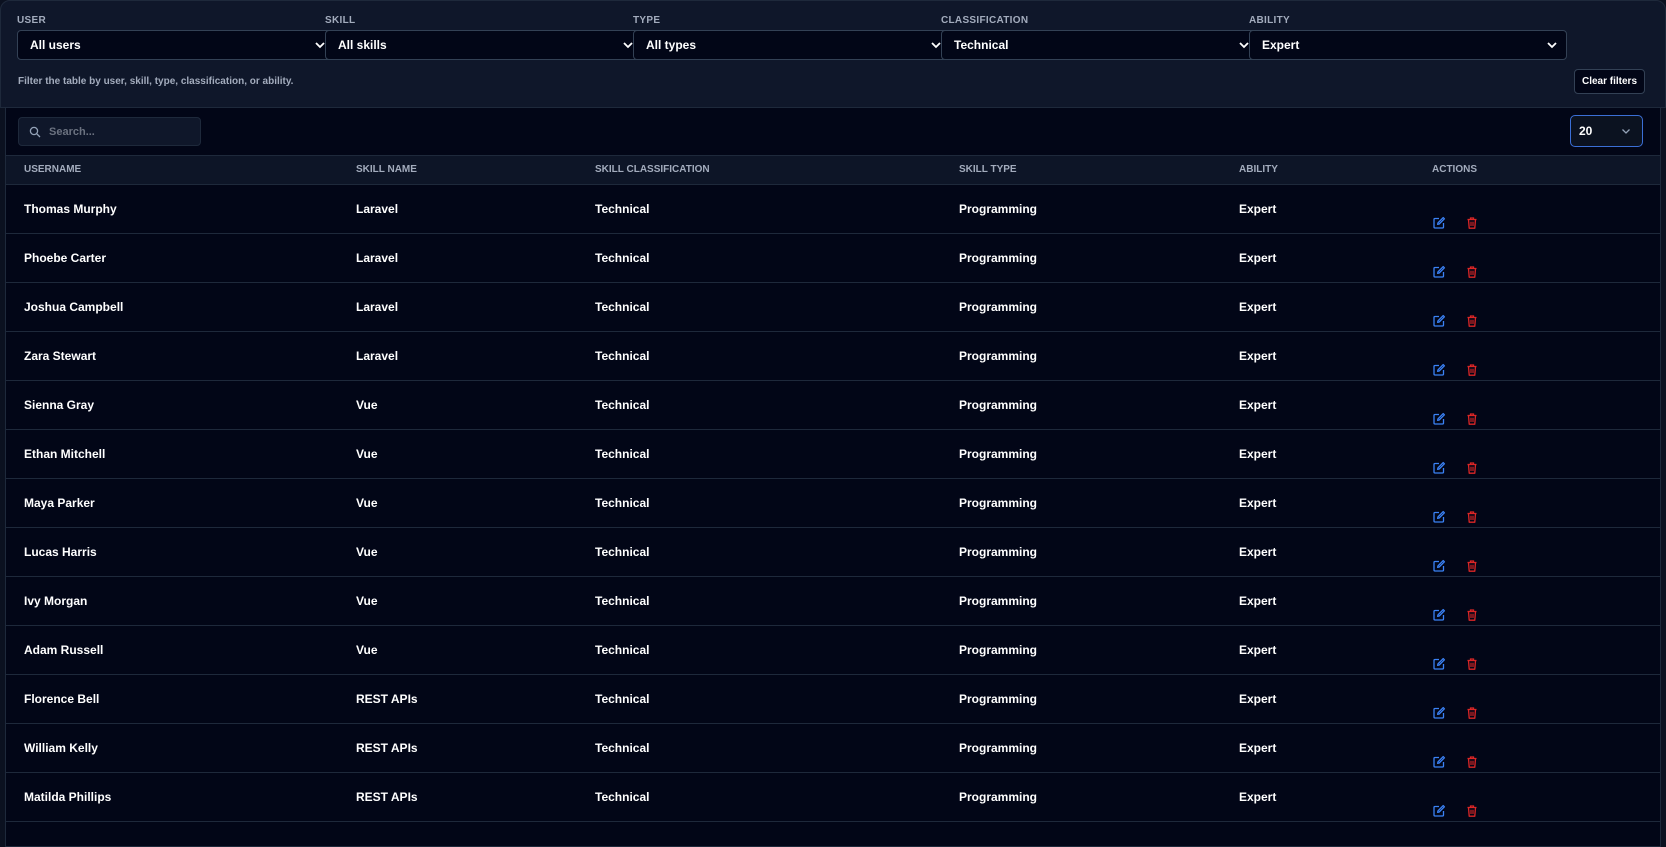  I want to click on clear-filters-button: Clear filters, so click(1609, 81).